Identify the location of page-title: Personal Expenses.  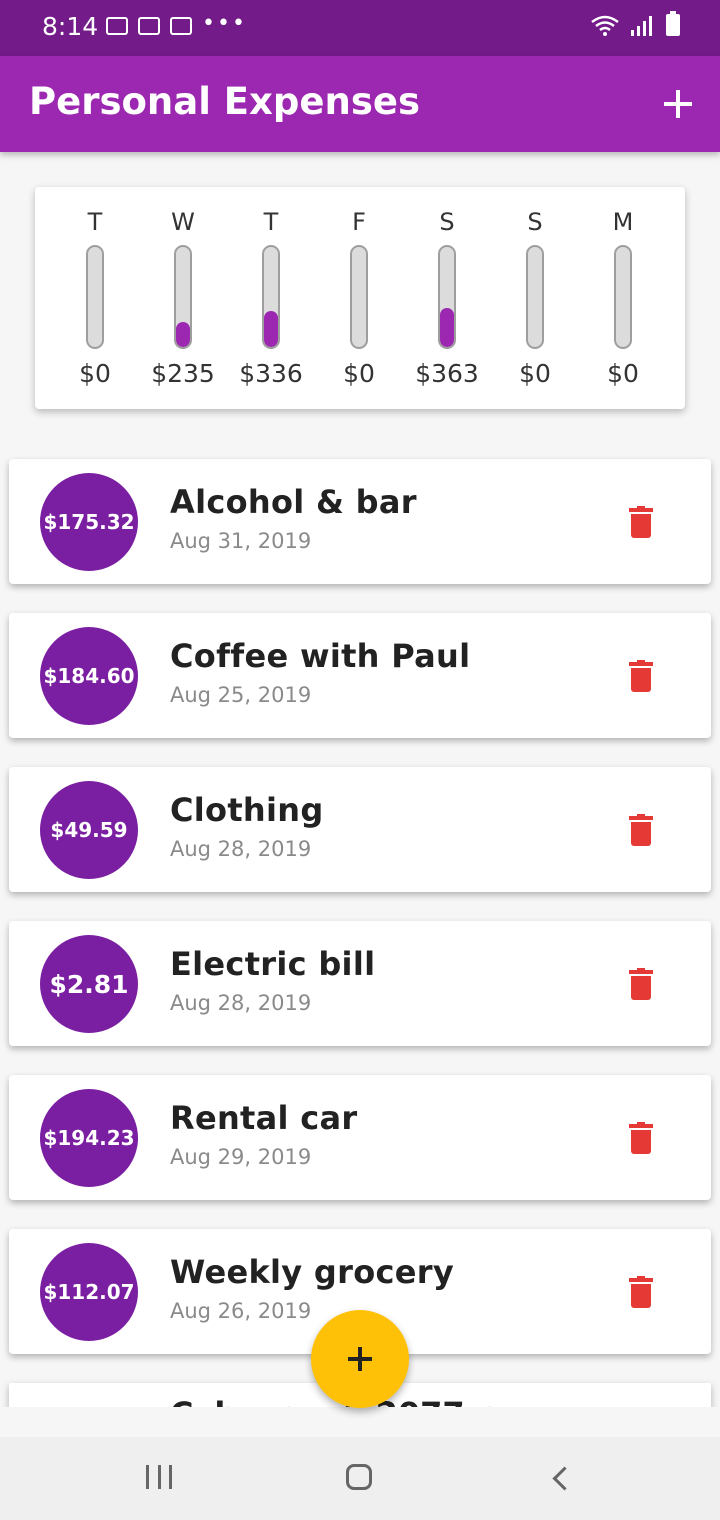
(224, 101).